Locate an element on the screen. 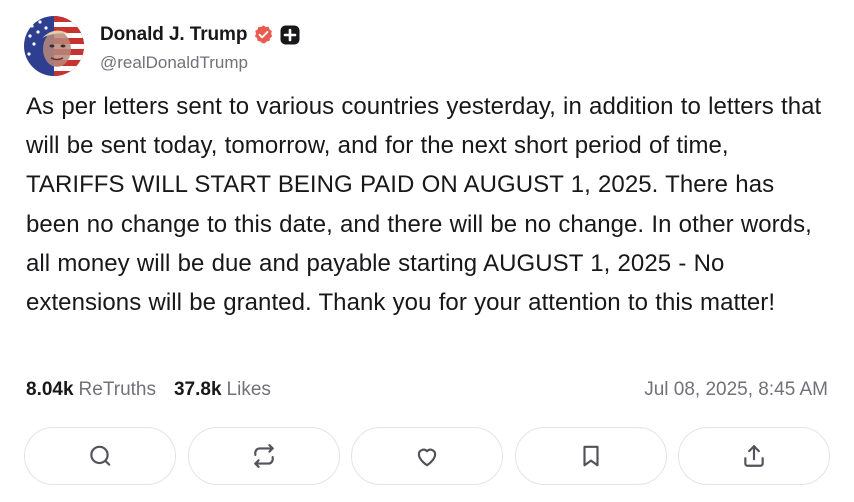 This screenshot has height=502, width=854. reply-icon is located at coordinates (100, 456).